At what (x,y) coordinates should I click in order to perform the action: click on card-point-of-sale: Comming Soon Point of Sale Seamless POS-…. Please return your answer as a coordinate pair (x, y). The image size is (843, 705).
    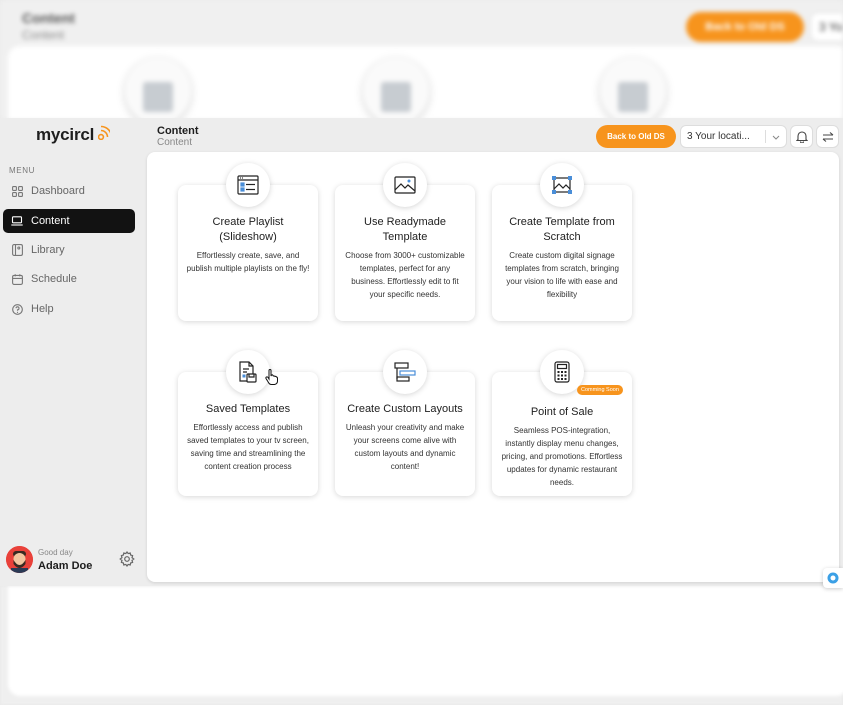
    Looking at the image, I should click on (562, 423).